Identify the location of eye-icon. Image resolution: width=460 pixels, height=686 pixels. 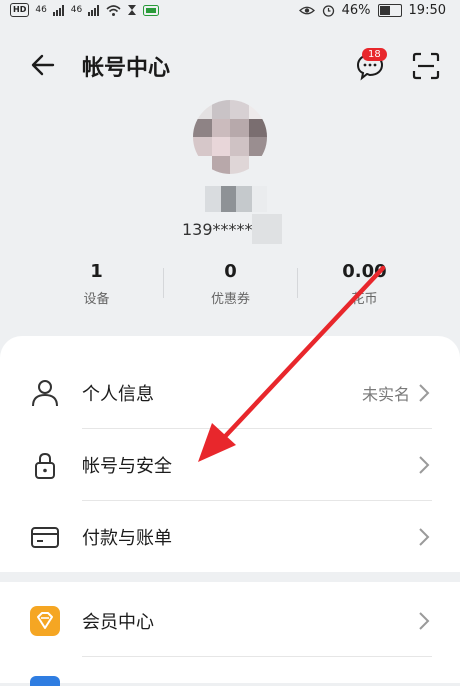
(306, 10).